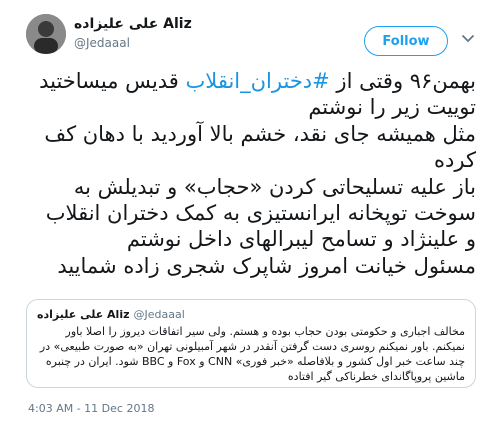  I want to click on hashtag-link: #دختران_انقلاب, so click(258, 81).